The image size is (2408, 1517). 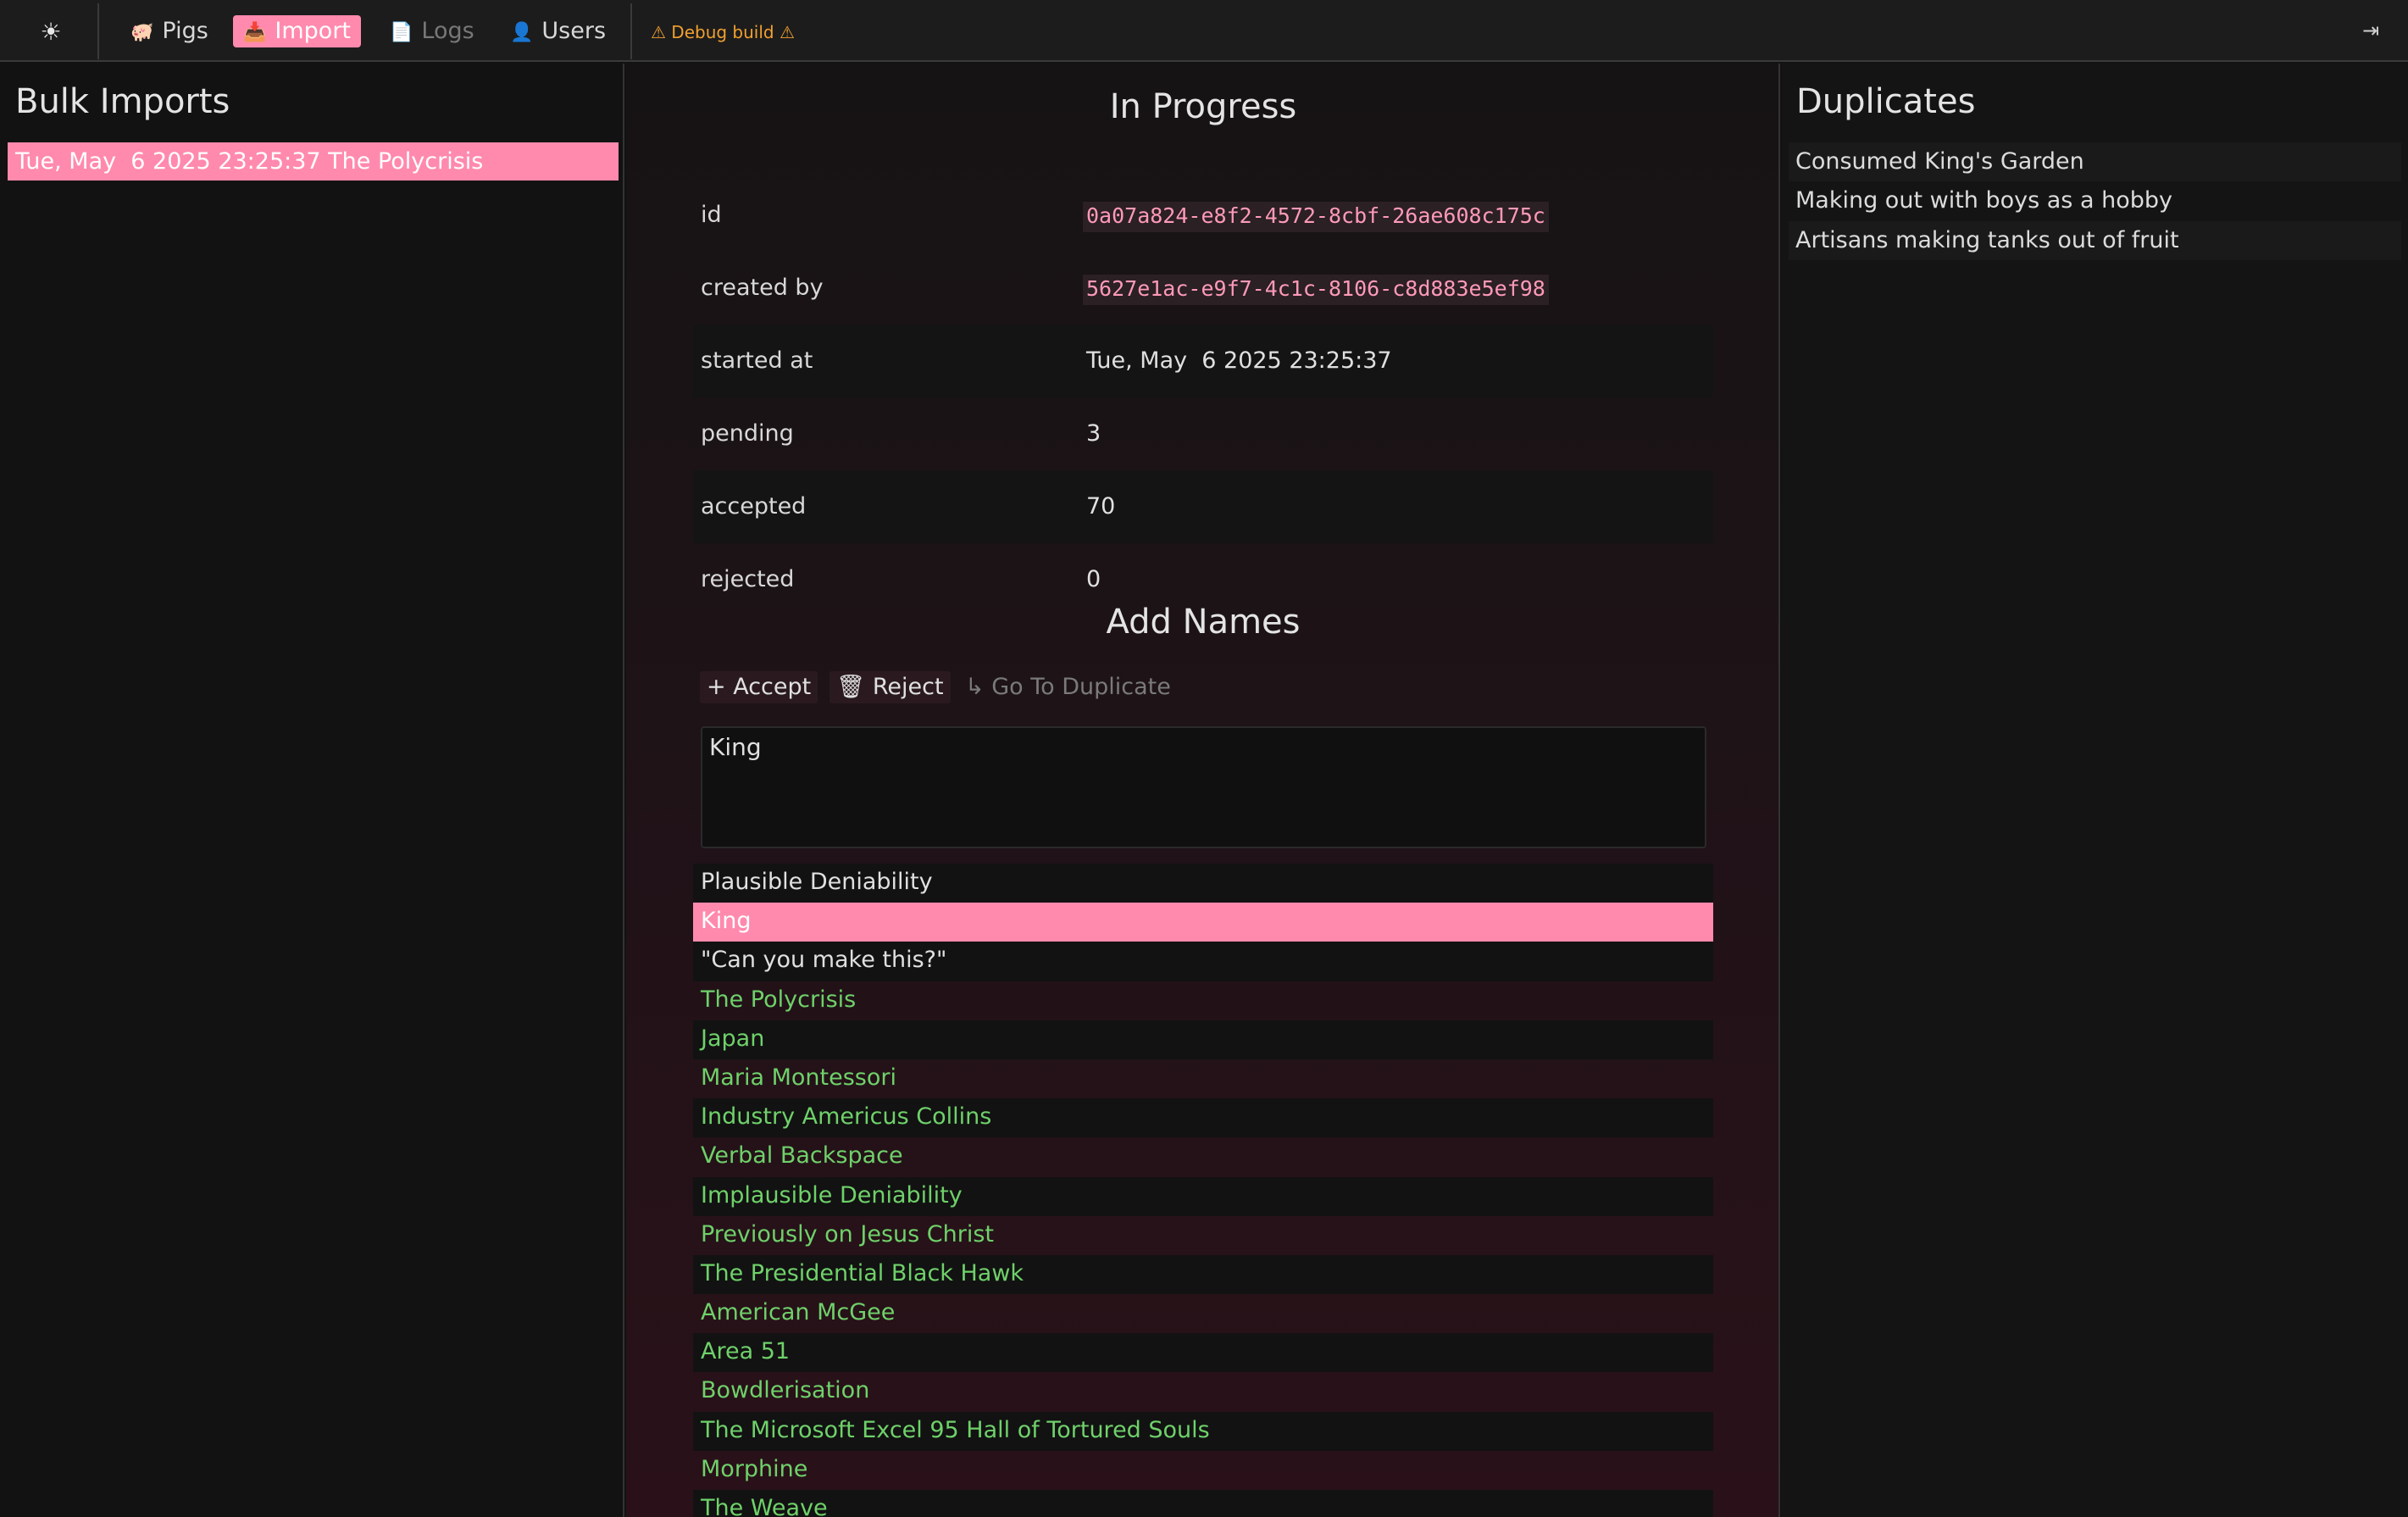 What do you see at coordinates (1203, 1235) in the screenshot?
I see `name-list-item: Previously on Jesus Christ` at bounding box center [1203, 1235].